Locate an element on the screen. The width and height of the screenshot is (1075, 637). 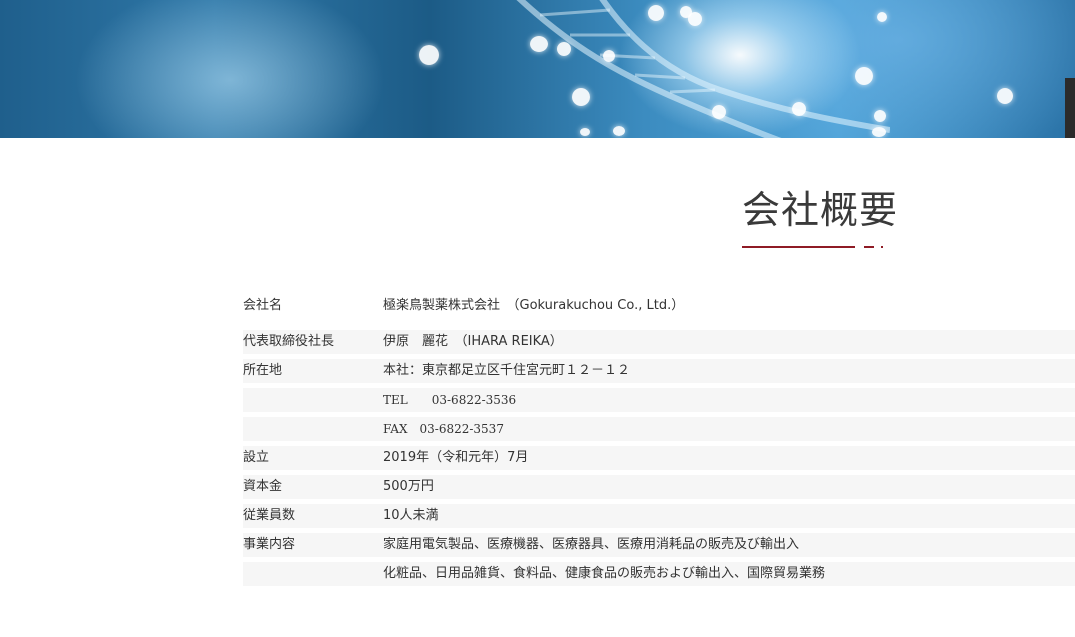
row-value: 500万円 is located at coordinates (408, 486).